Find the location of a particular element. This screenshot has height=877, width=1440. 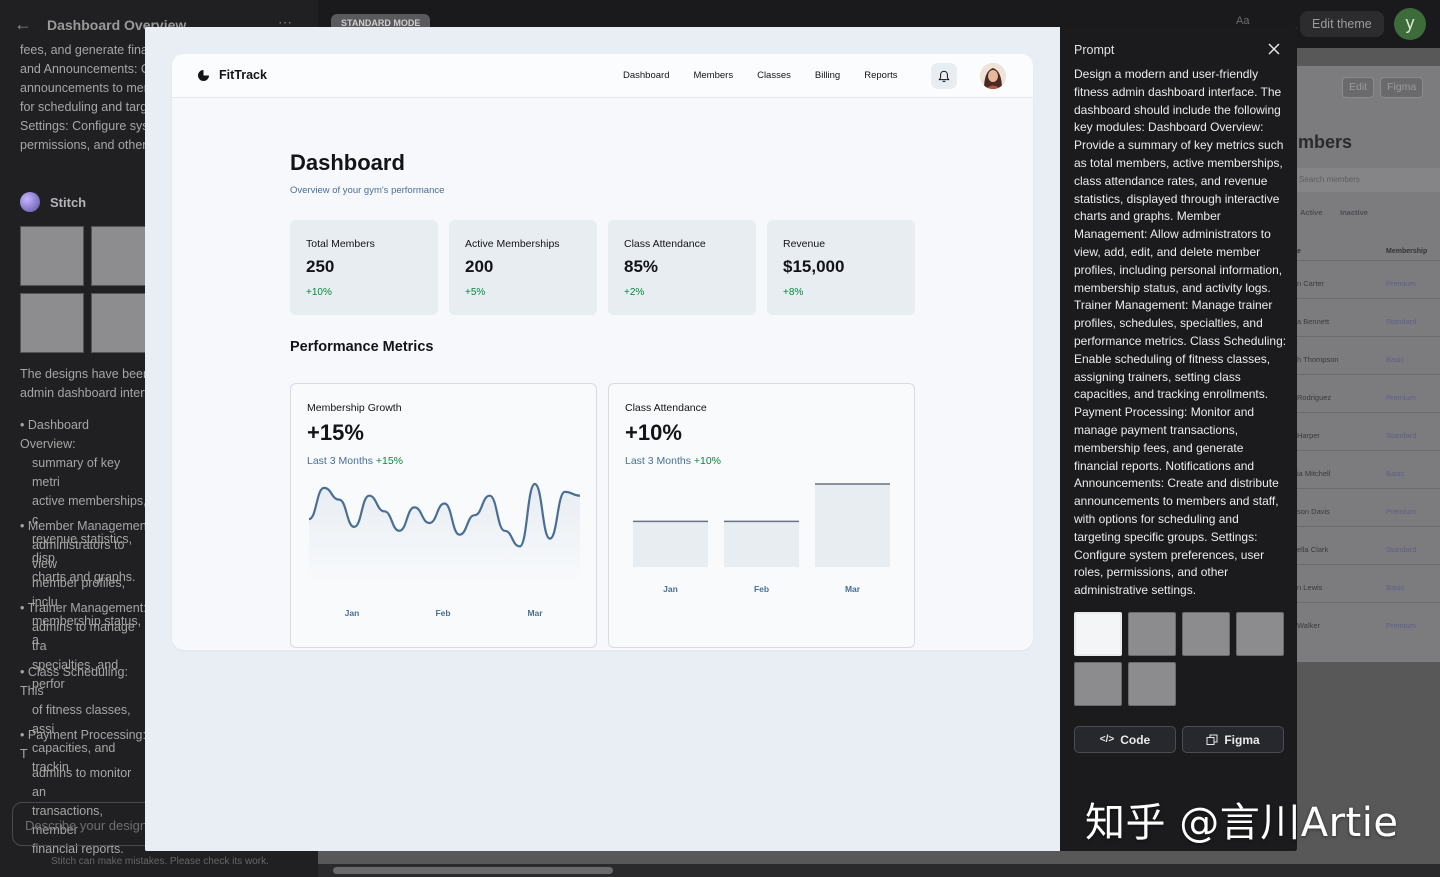

fittrack-logo-icon is located at coordinates (203, 75).